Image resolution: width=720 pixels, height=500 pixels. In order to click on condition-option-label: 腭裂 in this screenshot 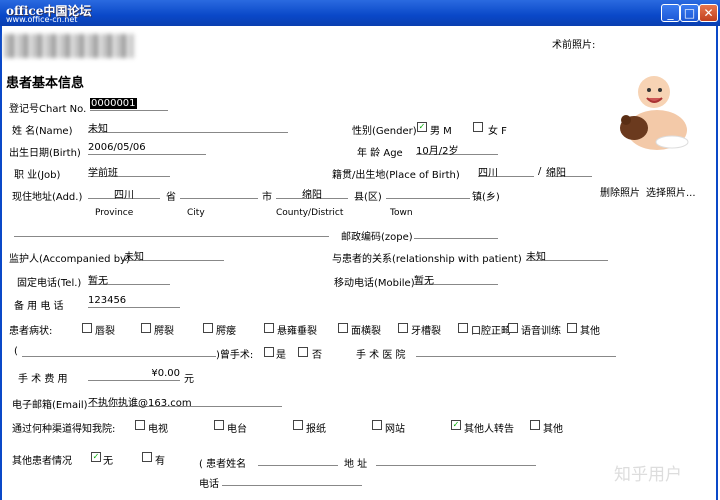, I will do `click(164, 331)`.